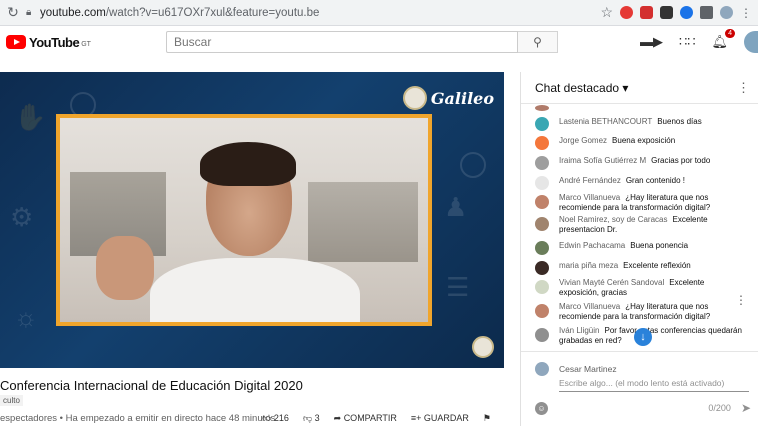 The width and height of the screenshot is (758, 426). What do you see at coordinates (655, 180) in the screenshot?
I see `message-text: Gran contenido !` at bounding box center [655, 180].